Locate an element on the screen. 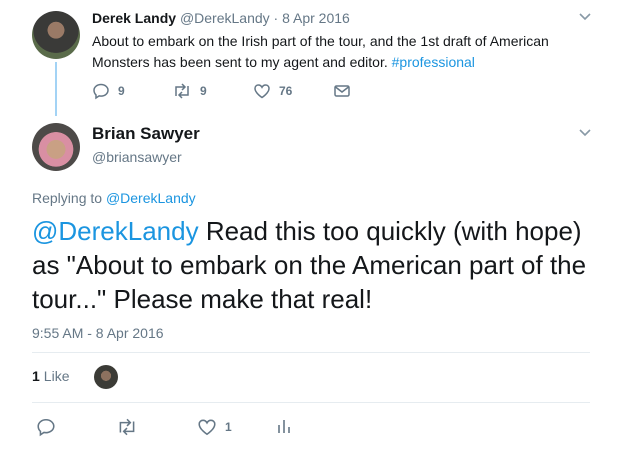  action-like-count: 1 is located at coordinates (228, 427).